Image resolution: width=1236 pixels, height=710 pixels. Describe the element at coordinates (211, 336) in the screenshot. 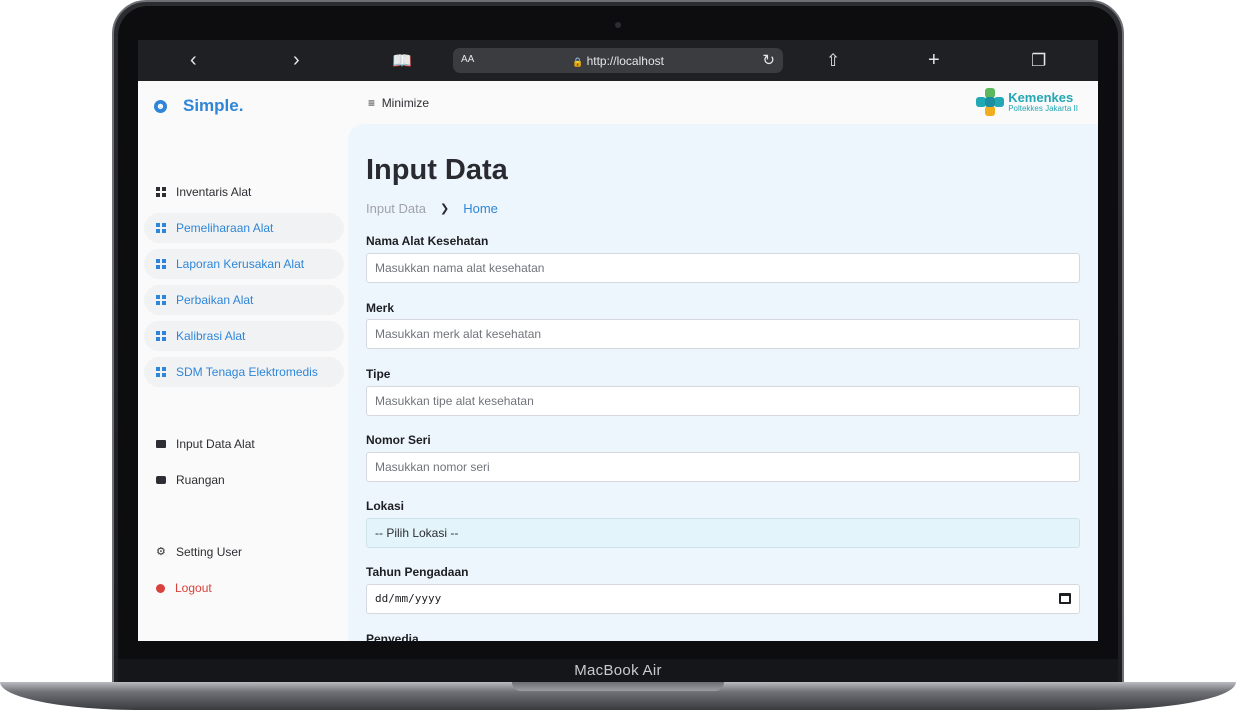

I see `sidebar-item-label: Kalibrasi Alat` at that location.